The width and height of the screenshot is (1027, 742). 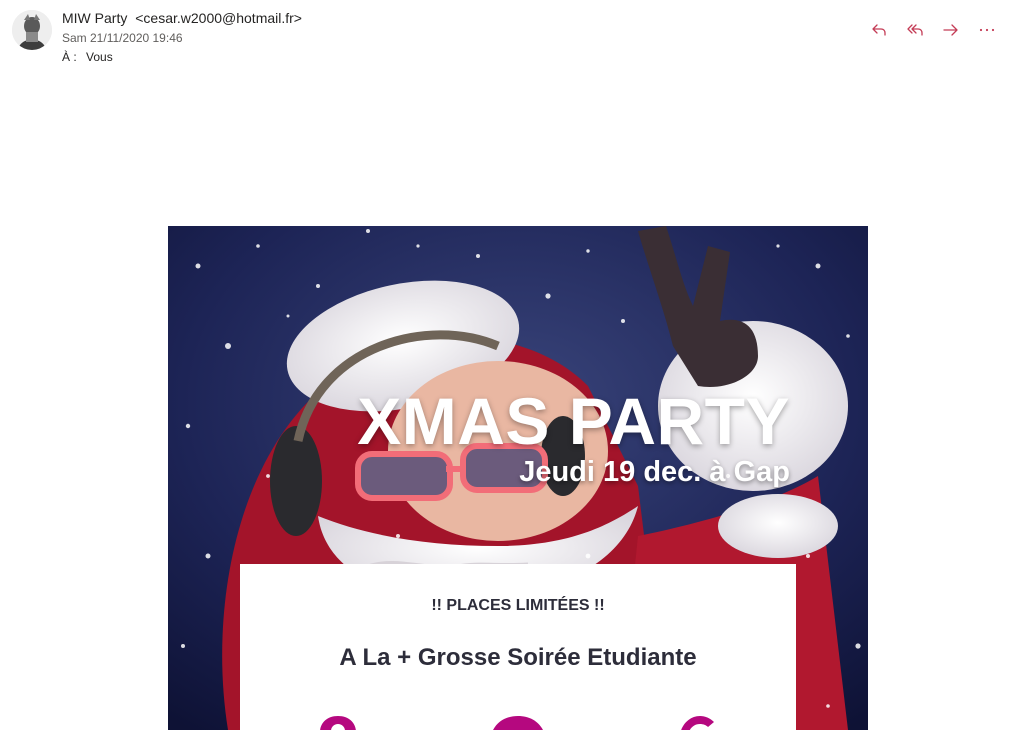 I want to click on forward-icon, so click(x=950, y=30).